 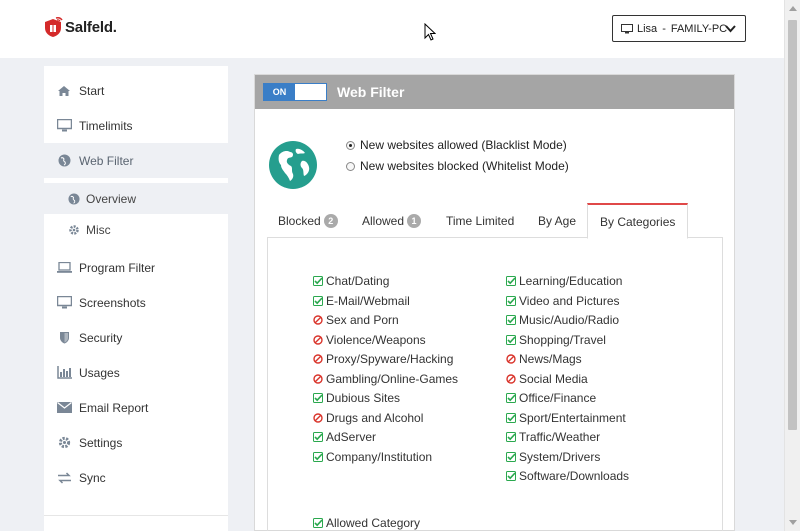 I want to click on sidebar-subitem-label: Misc, so click(x=98, y=229).